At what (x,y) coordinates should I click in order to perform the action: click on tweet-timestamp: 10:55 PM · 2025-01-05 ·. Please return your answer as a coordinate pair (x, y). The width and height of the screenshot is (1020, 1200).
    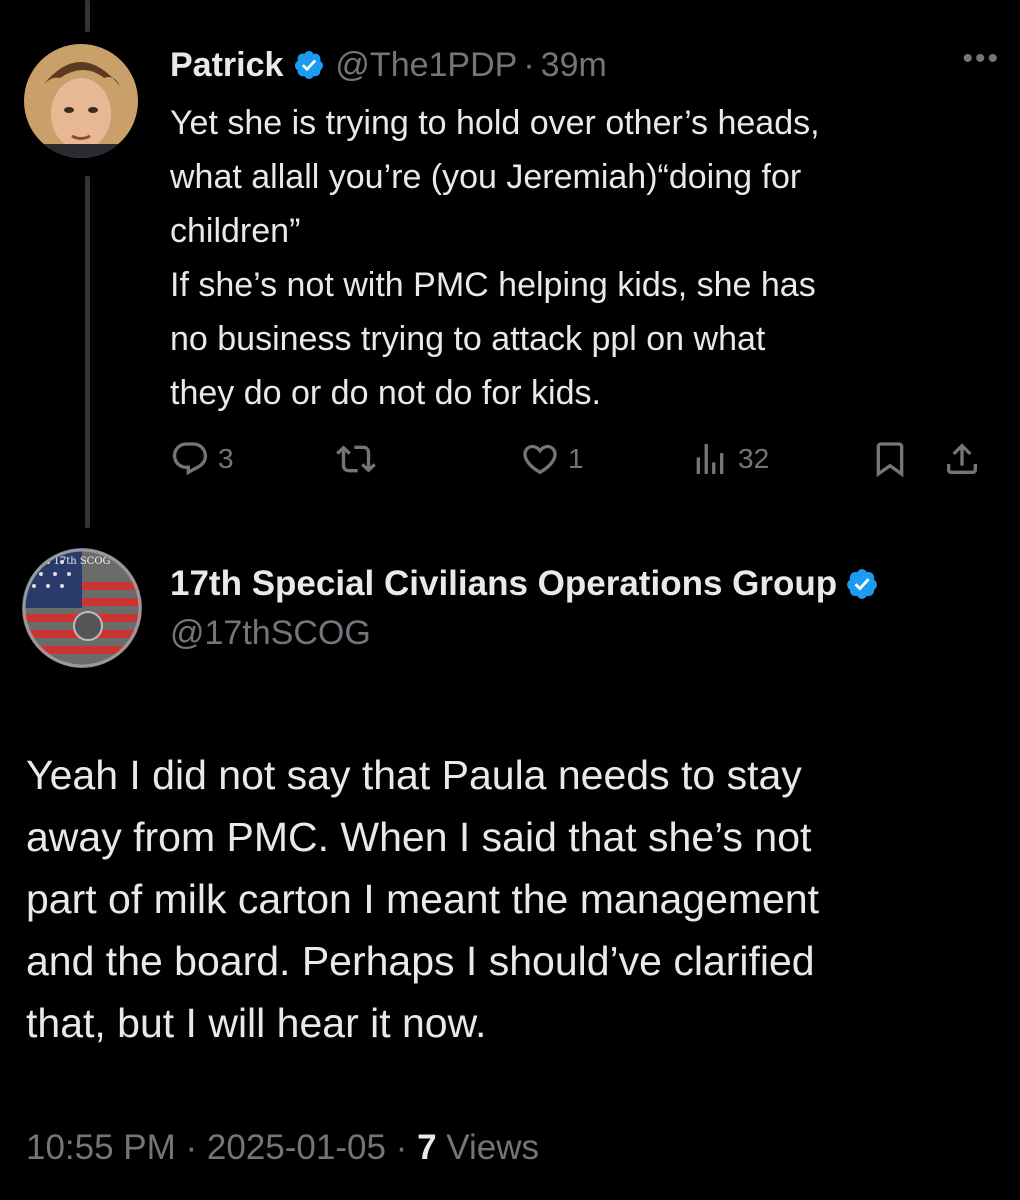
    Looking at the image, I should click on (221, 1147).